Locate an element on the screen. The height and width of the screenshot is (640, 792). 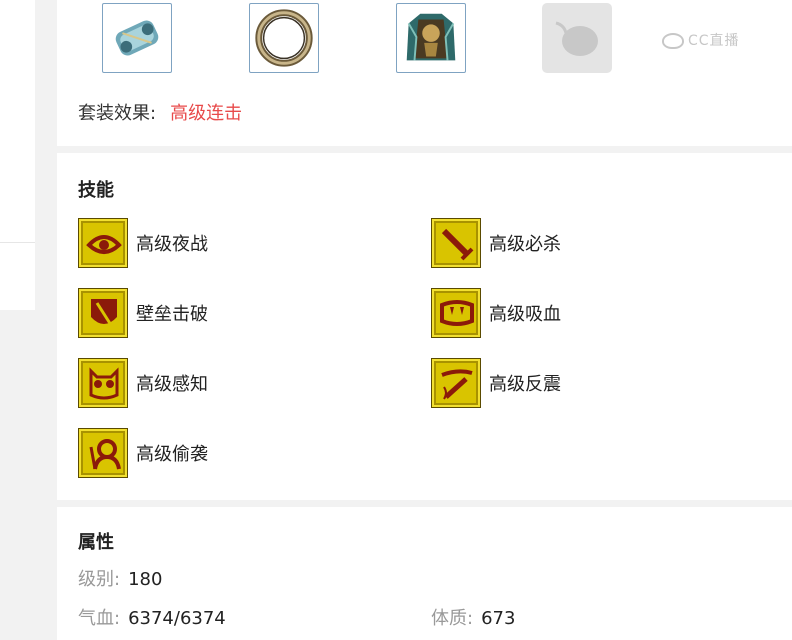
attr-constitution: 体质: 673 is located at coordinates (473, 618).